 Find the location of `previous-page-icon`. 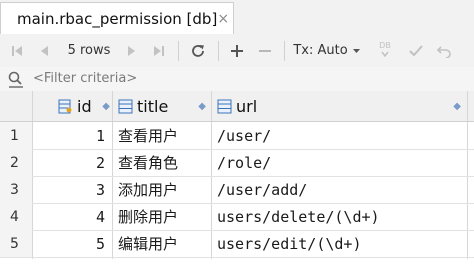

previous-page-icon is located at coordinates (45, 50).